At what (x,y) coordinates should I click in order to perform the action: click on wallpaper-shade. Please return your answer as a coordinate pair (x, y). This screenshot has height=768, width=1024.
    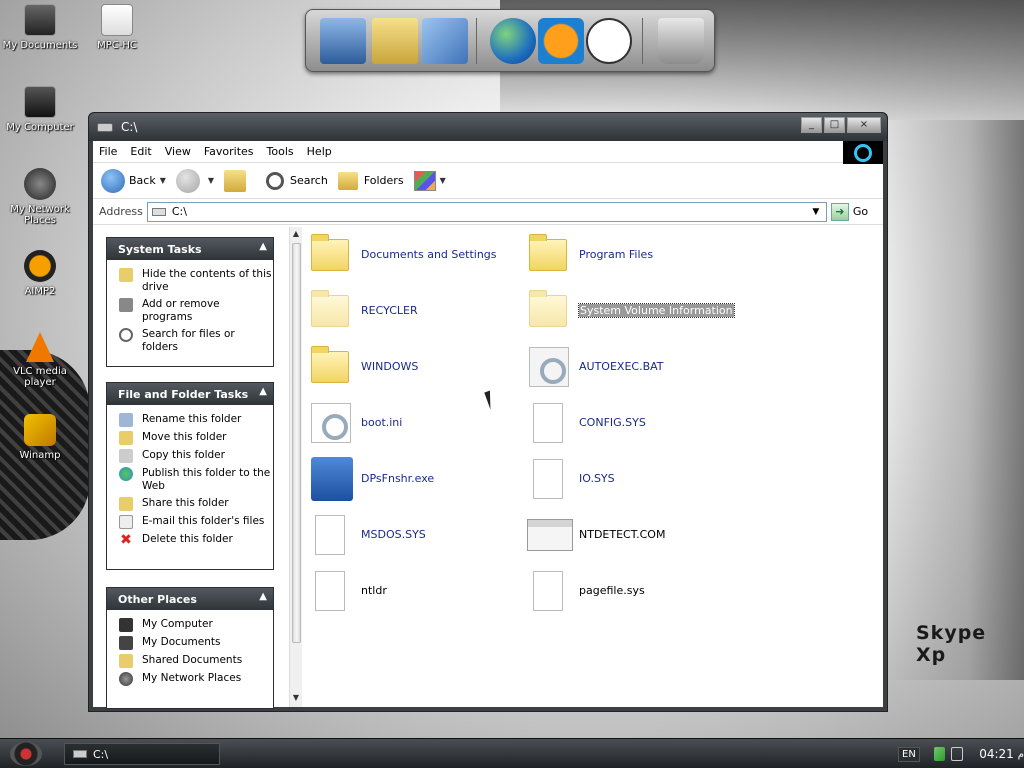
    Looking at the image, I should click on (954, 400).